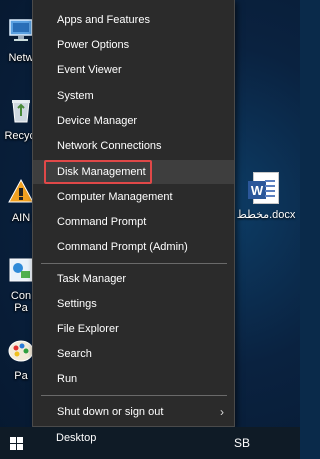 This screenshot has height=459, width=320. Describe the element at coordinates (133, 20) in the screenshot. I see `menu-item-apps-and-features: Apps and Features` at that location.